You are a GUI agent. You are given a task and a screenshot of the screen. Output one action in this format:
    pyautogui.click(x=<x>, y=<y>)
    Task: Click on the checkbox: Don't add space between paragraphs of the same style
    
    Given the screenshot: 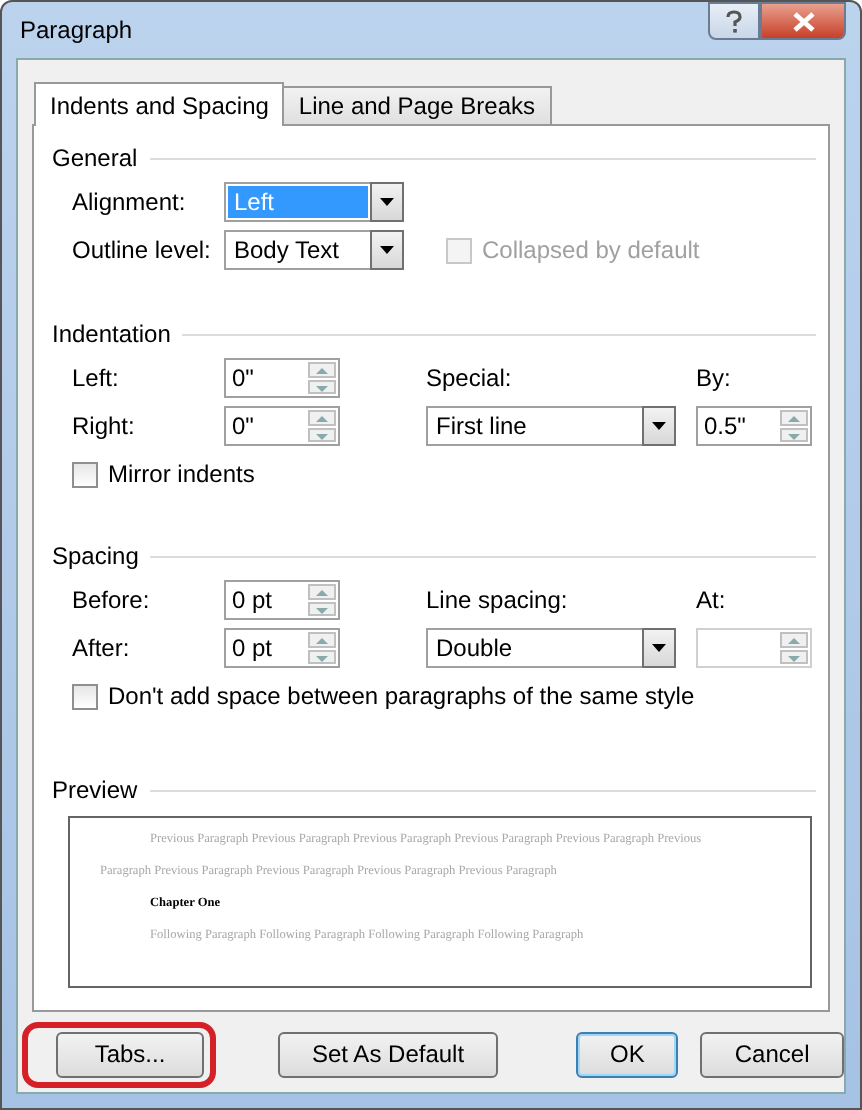 What is the action you would take?
    pyautogui.click(x=442, y=696)
    